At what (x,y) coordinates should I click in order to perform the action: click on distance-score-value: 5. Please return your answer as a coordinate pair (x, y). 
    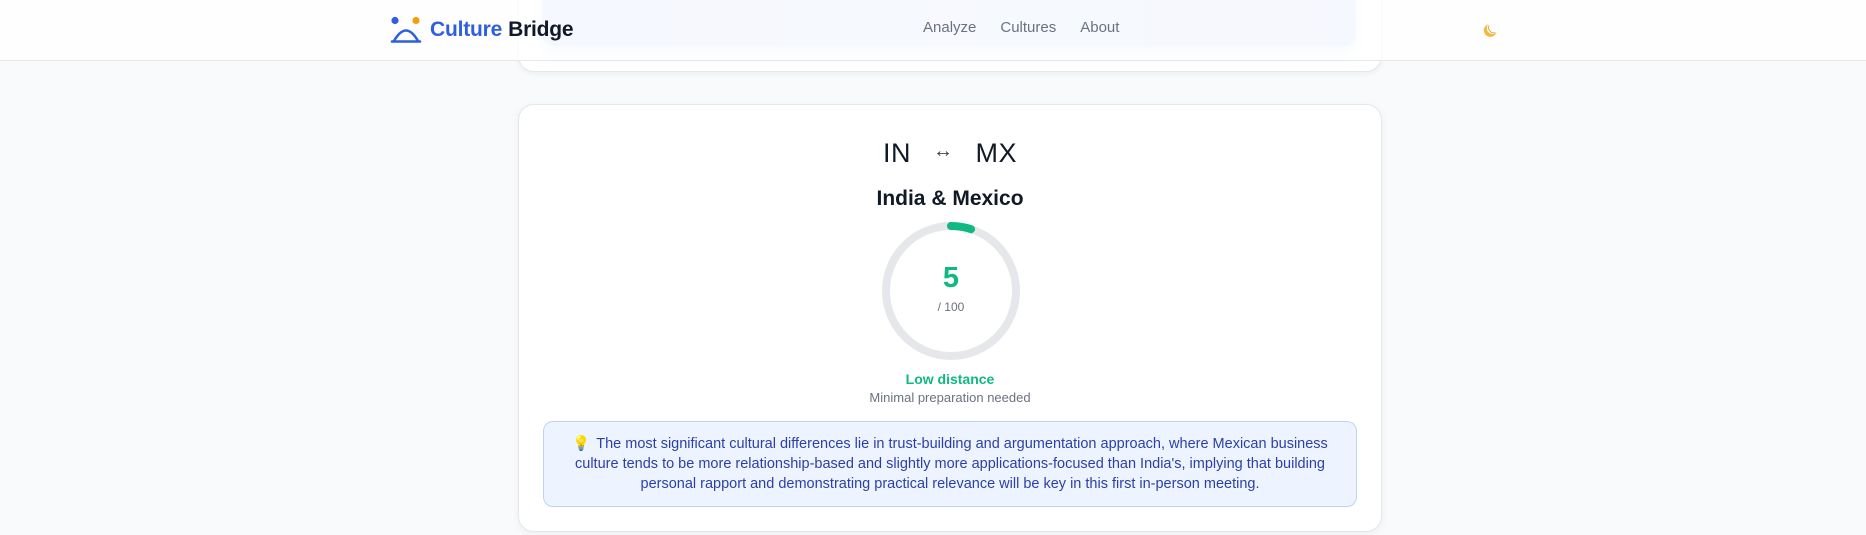
    Looking at the image, I should click on (951, 278).